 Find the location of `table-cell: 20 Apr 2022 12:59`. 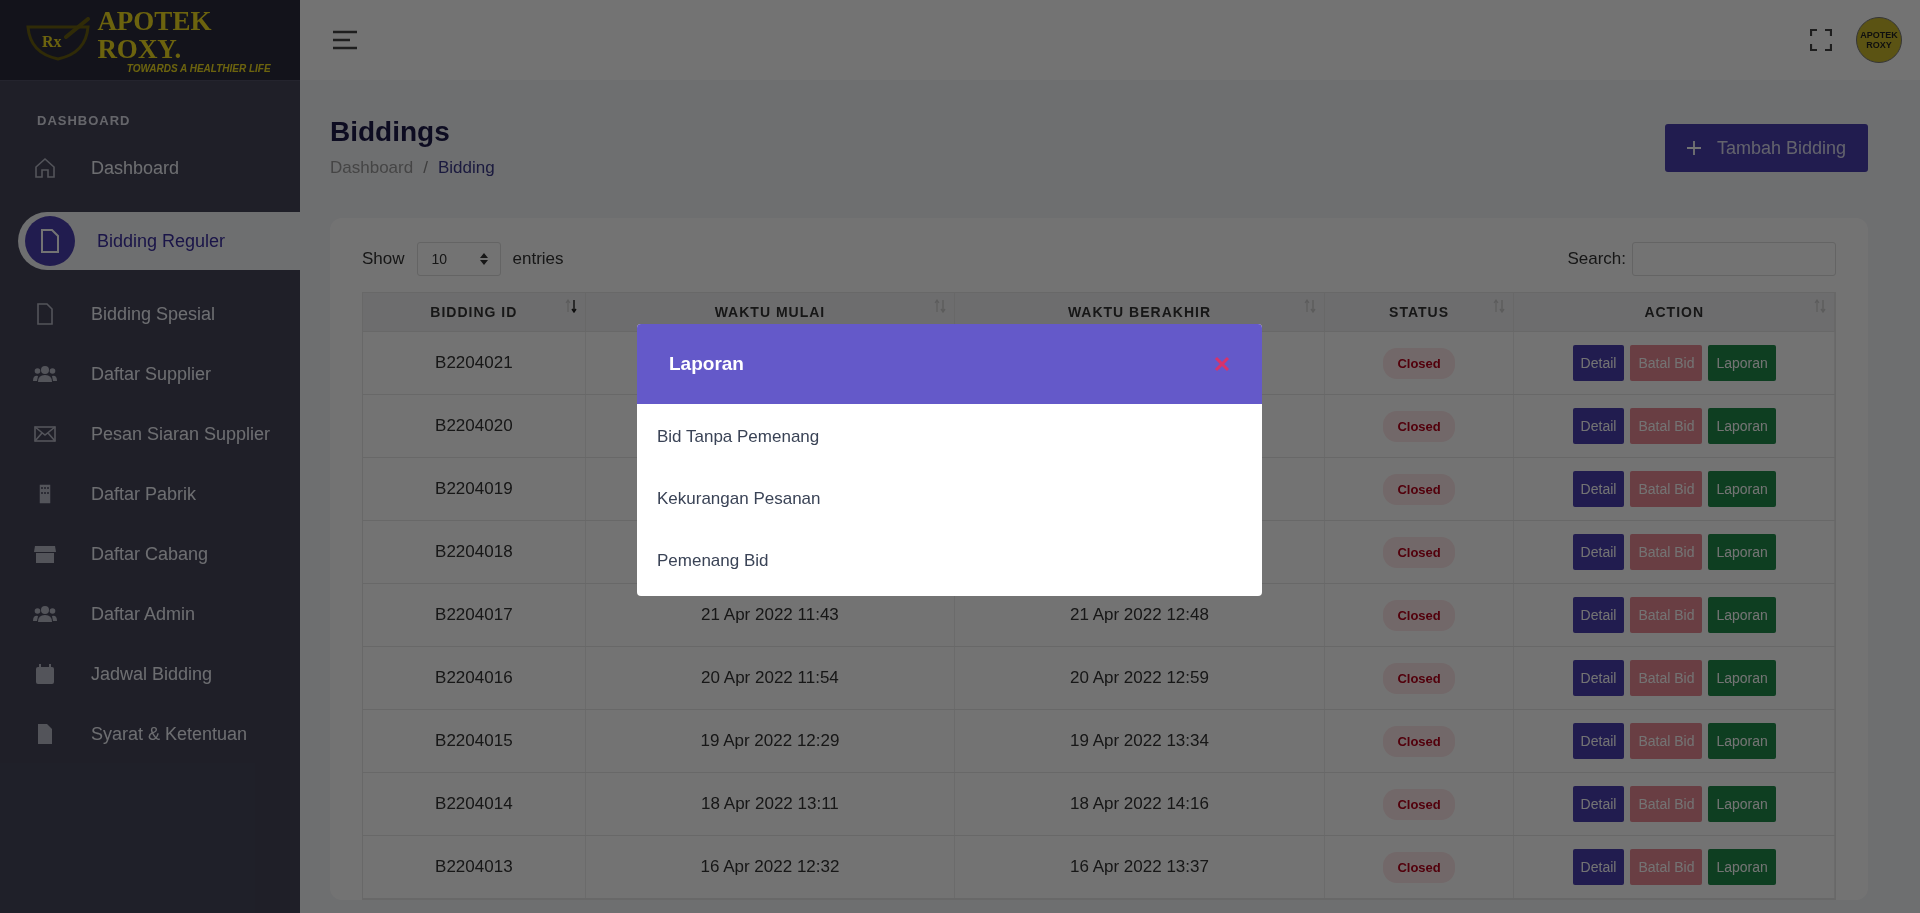

table-cell: 20 Apr 2022 12:59 is located at coordinates (1139, 678).